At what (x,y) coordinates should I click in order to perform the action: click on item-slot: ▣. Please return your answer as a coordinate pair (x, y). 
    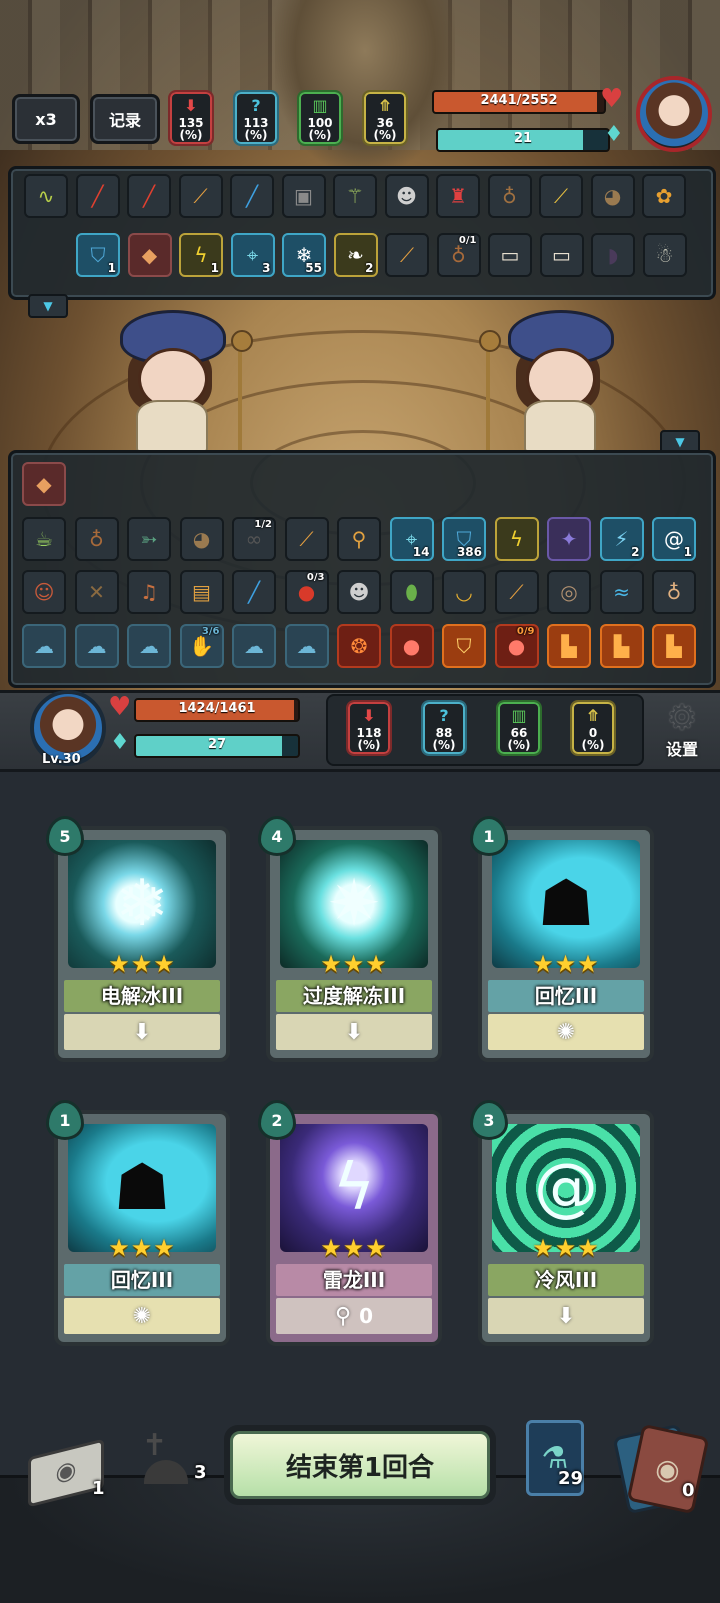
    Looking at the image, I should click on (303, 196).